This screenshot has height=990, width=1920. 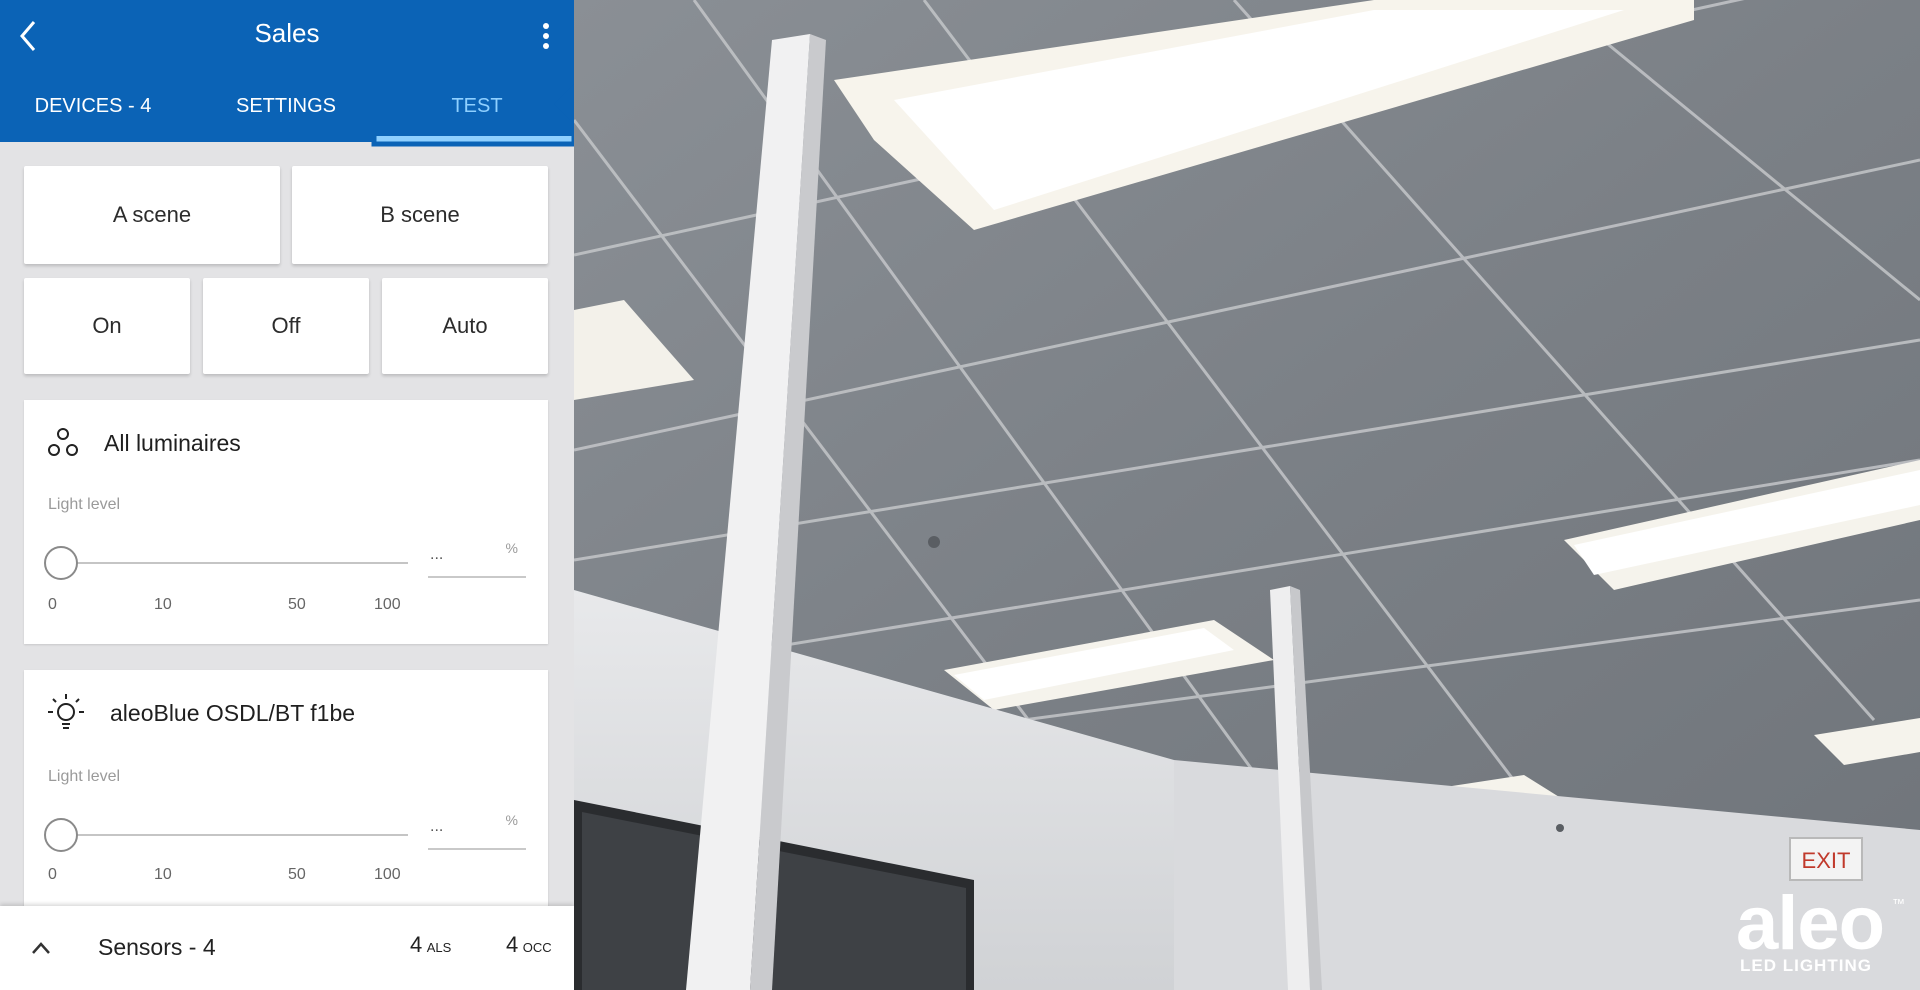 I want to click on on-button: On, so click(x=107, y=326).